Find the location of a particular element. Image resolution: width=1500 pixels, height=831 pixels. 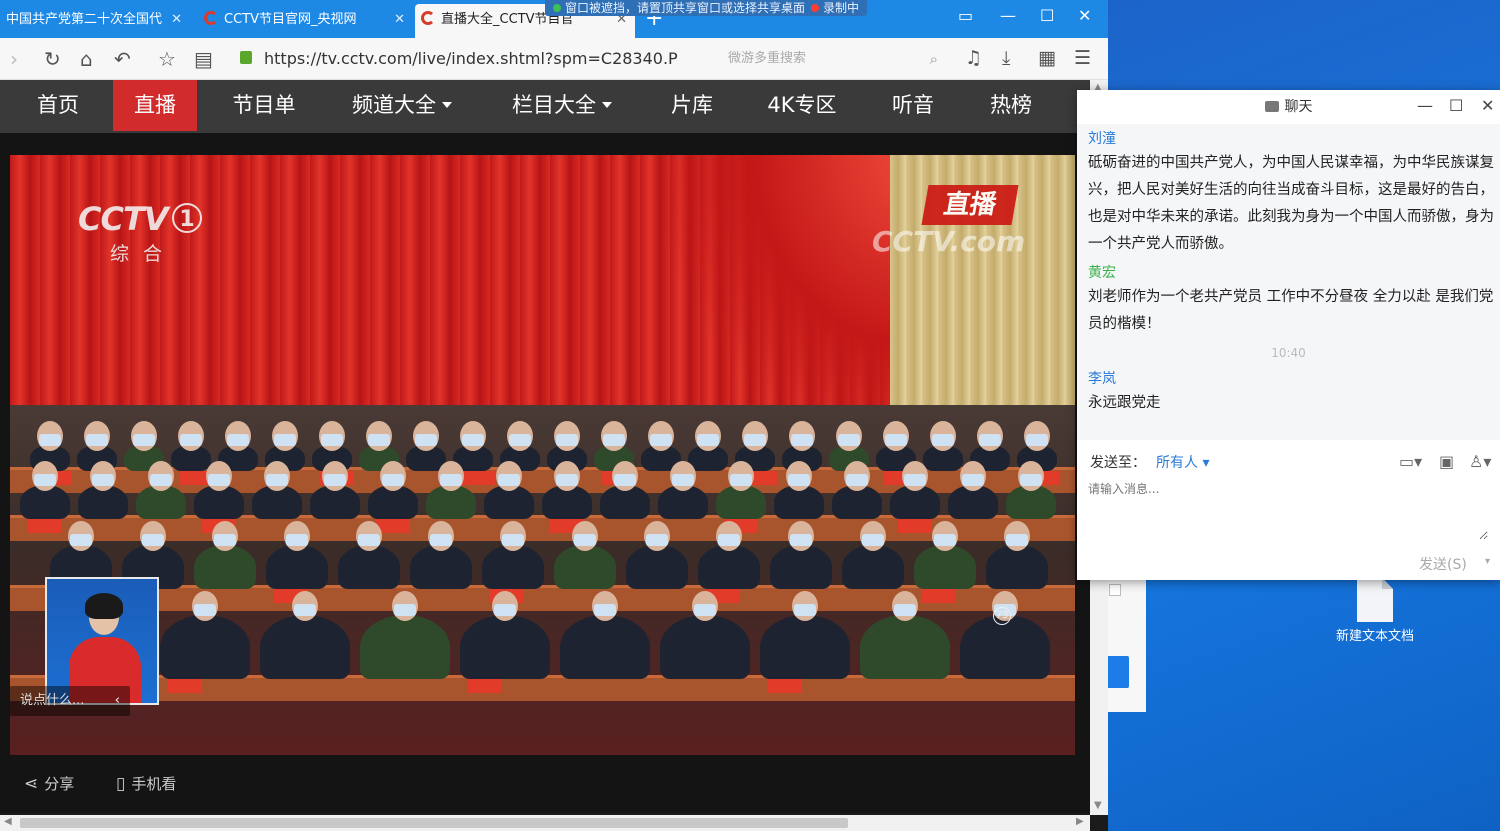

tab-label: 中国共产党第二十次全国代 is located at coordinates (84, 19).